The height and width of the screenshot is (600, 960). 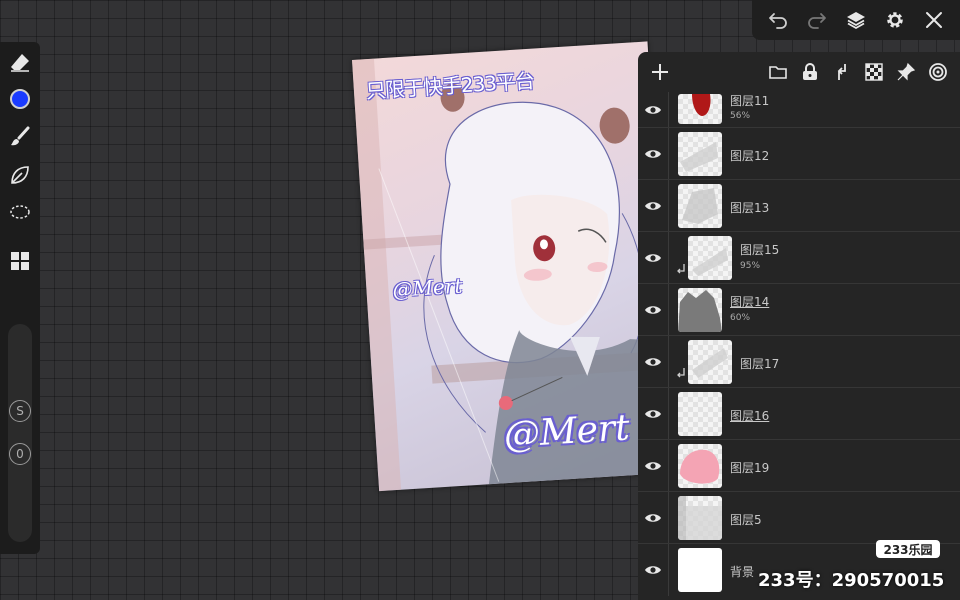 I want to click on layer-name: 图层16, so click(x=750, y=416).